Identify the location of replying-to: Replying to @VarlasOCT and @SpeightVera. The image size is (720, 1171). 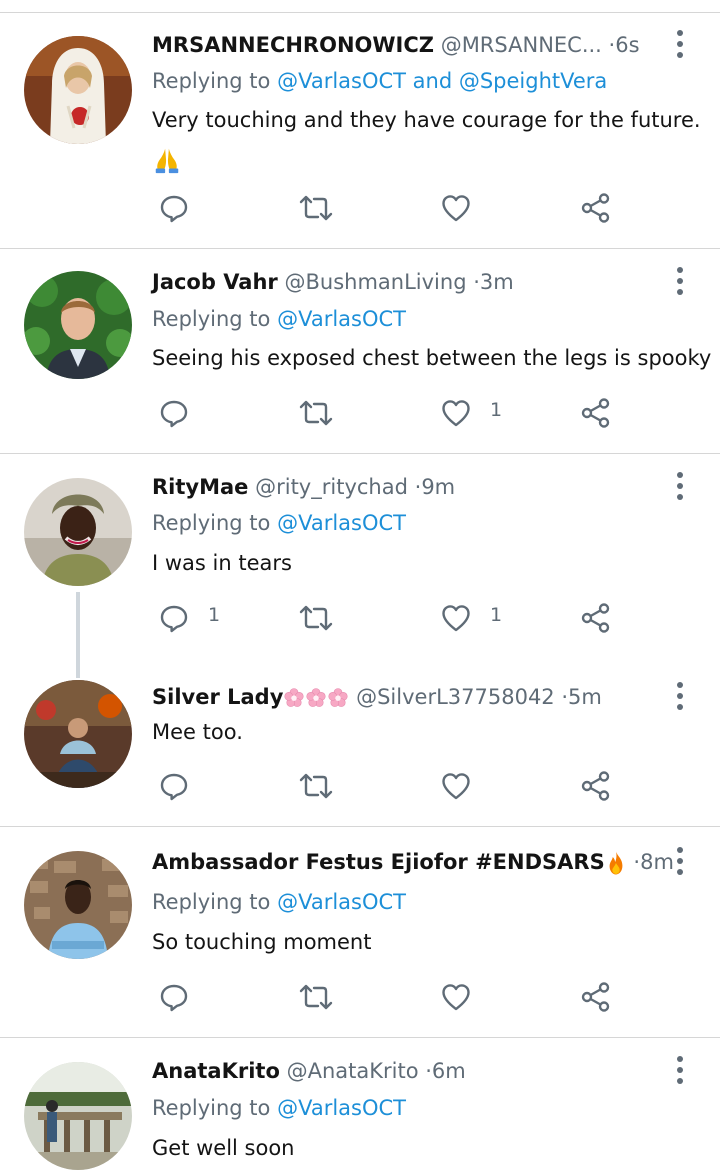
(379, 81).